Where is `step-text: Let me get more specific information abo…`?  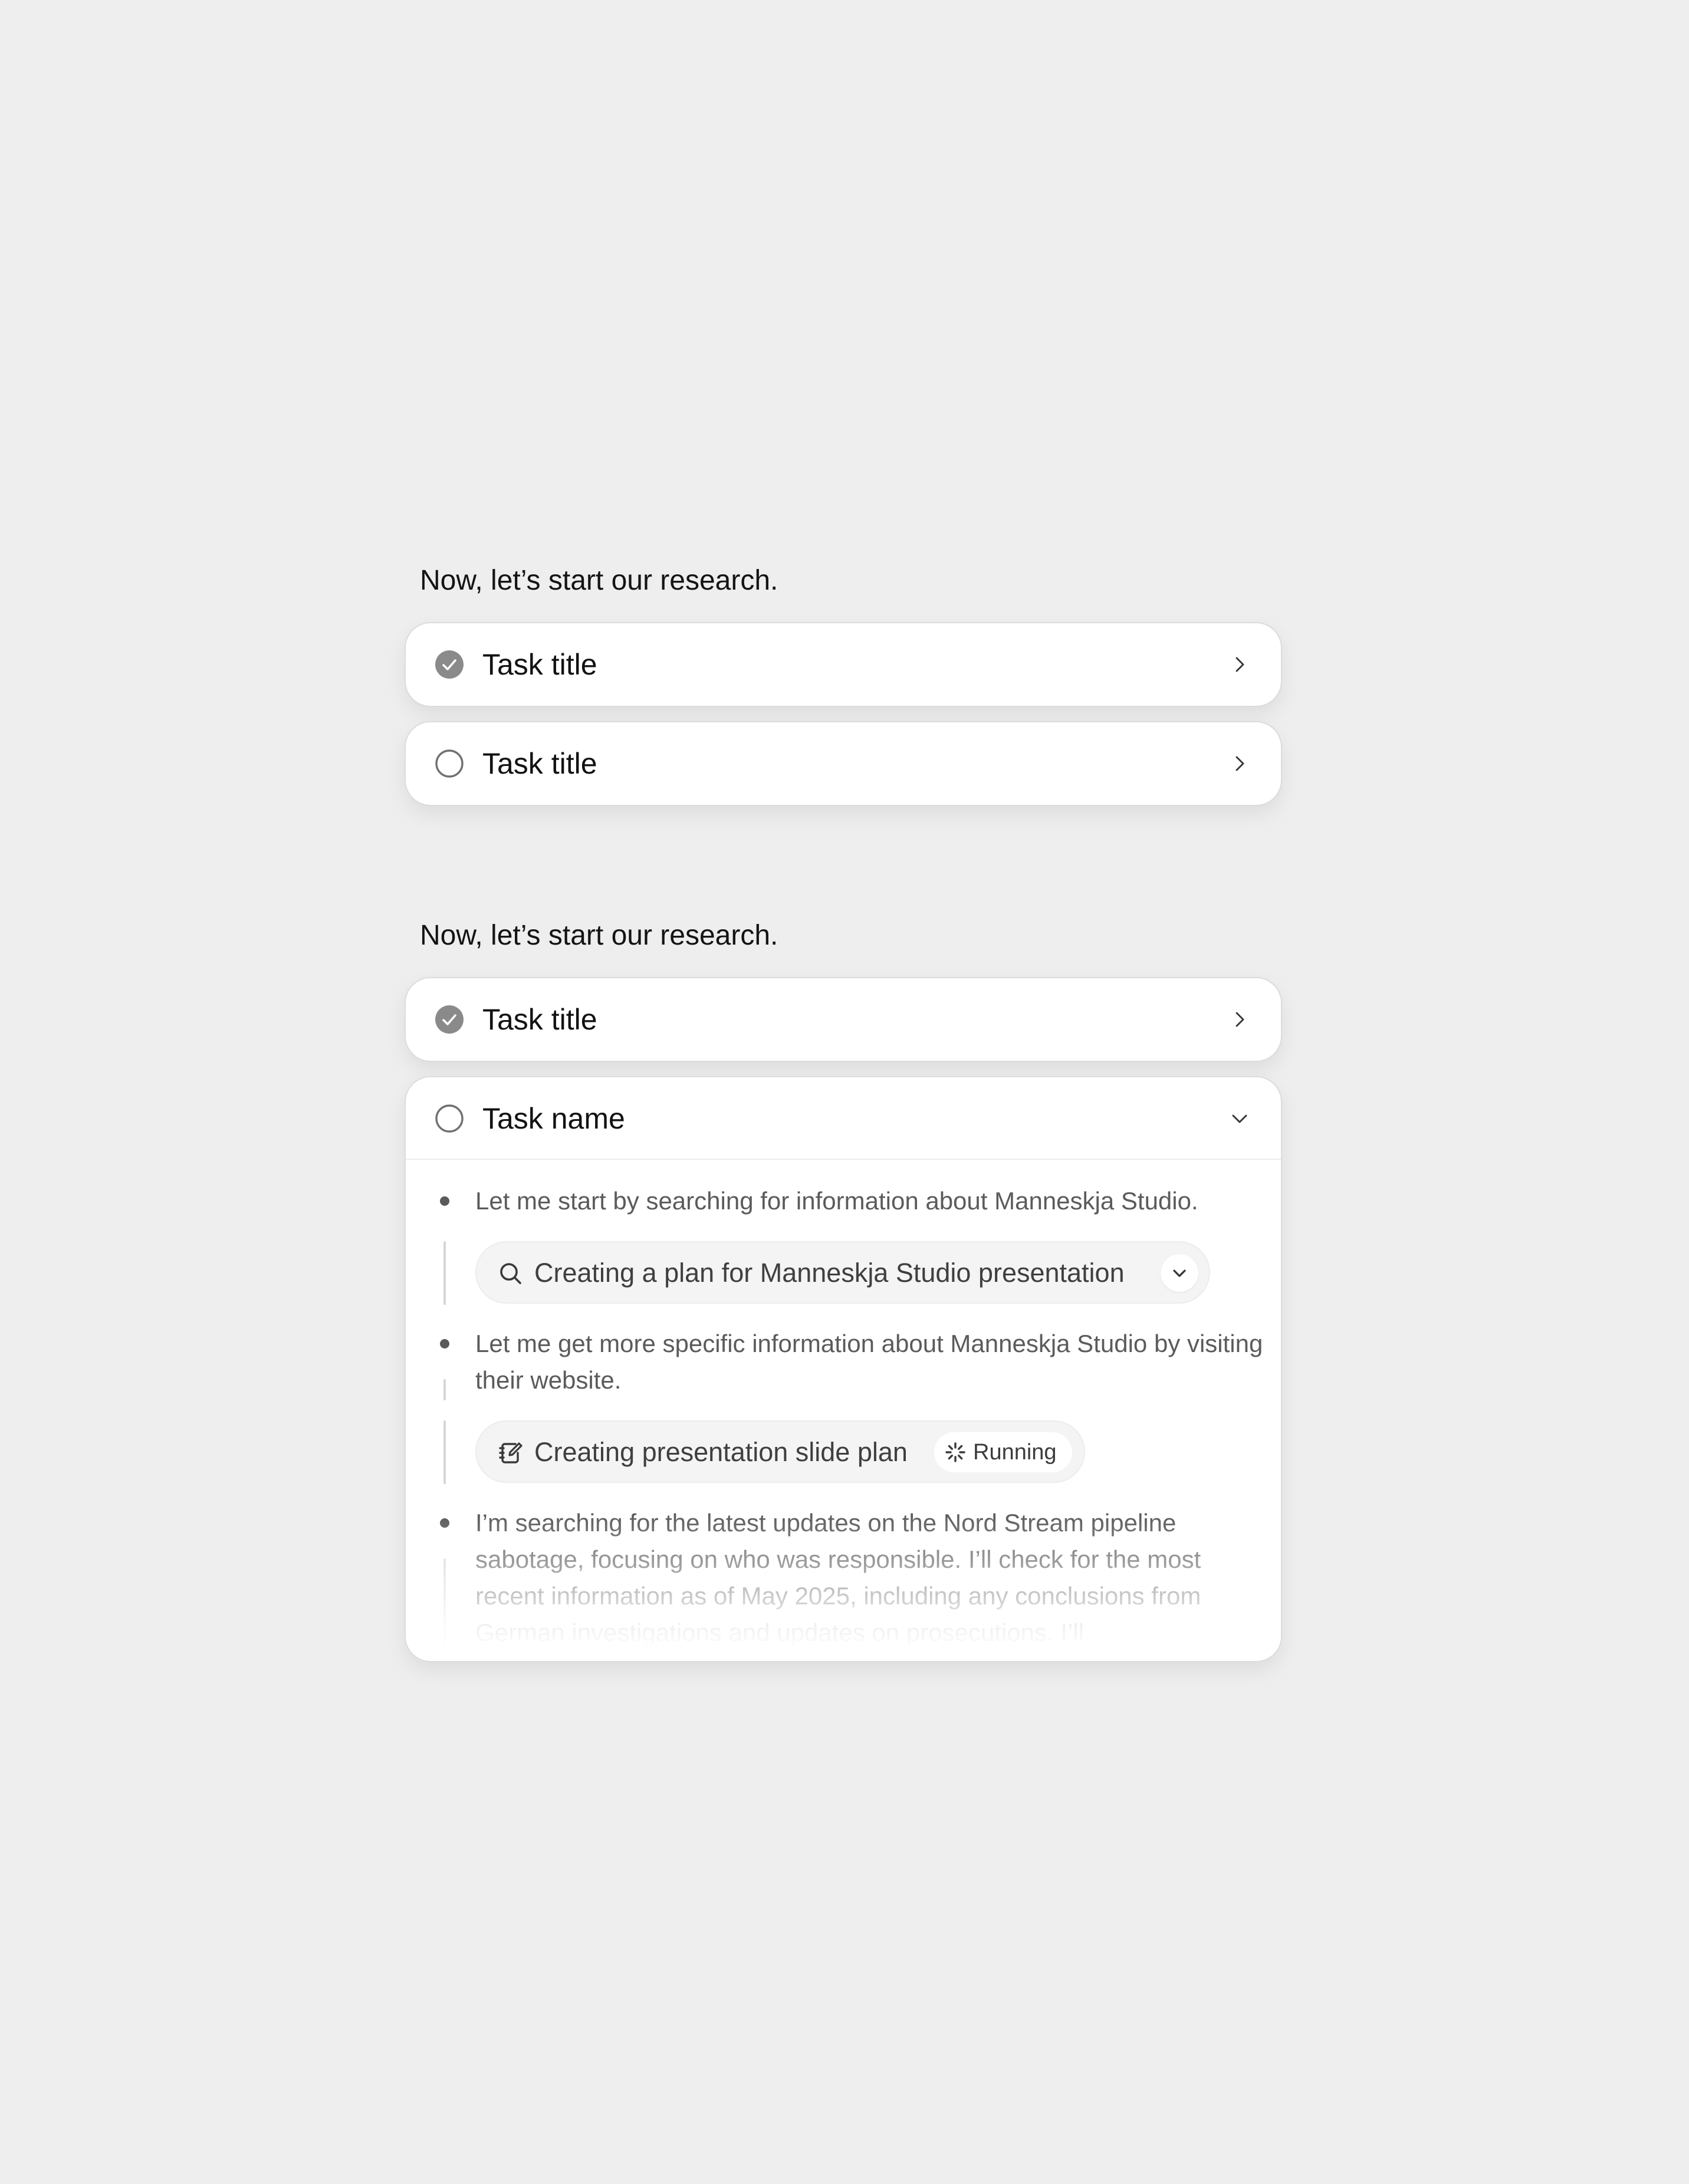
step-text: Let me get more specific information abo… is located at coordinates (869, 1362).